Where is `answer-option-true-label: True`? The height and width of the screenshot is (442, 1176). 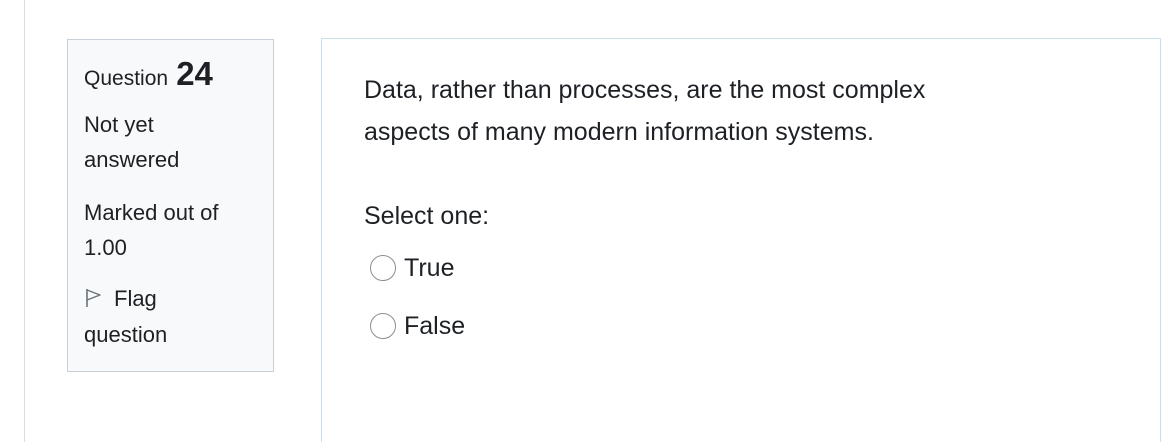 answer-option-true-label: True is located at coordinates (429, 268).